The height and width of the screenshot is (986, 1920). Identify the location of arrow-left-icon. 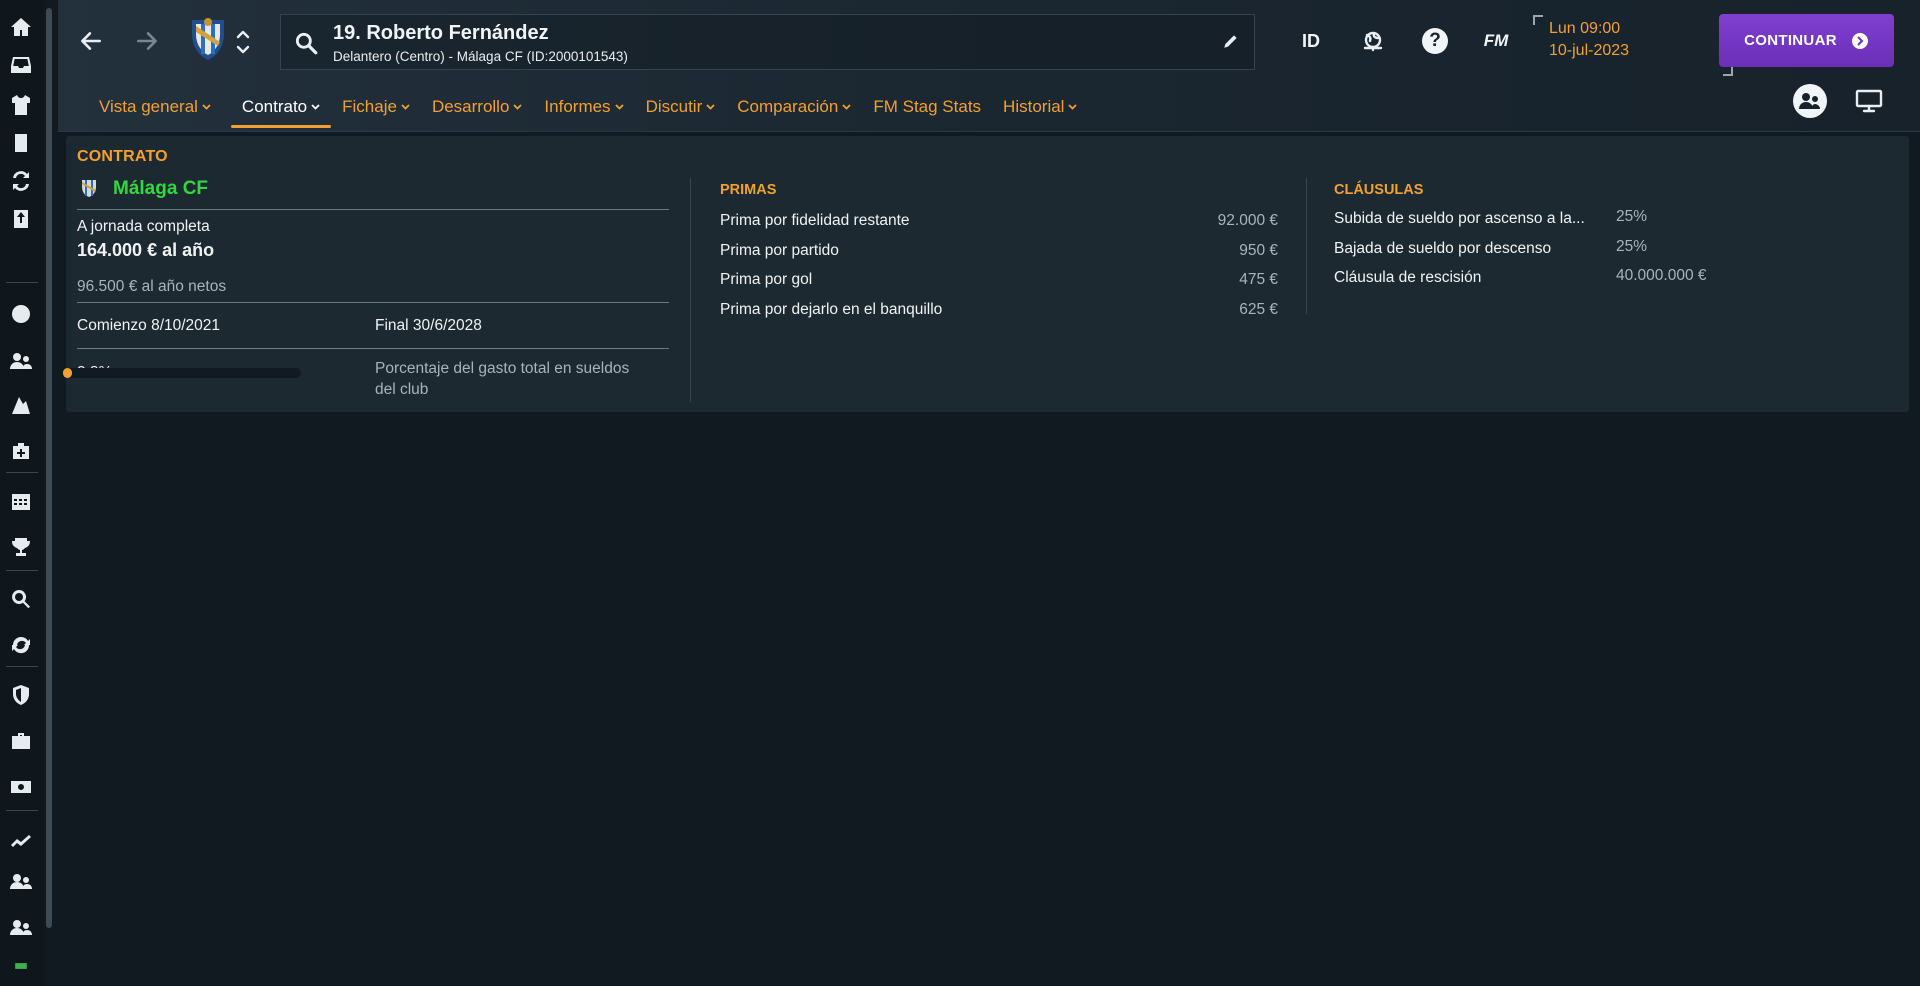
(91, 41).